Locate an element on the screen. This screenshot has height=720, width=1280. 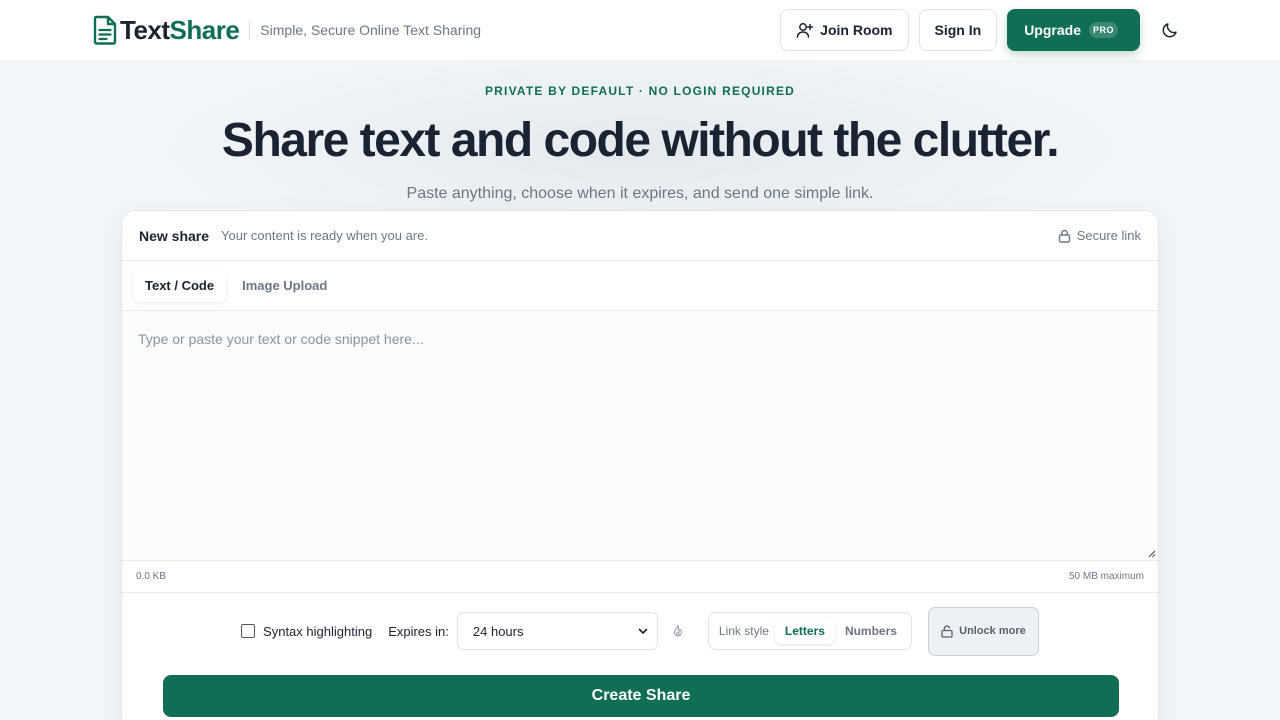
hero-eyebrow: PRIVATE BY DEFAULT · NO LOGIN REQUIRED is located at coordinates (640, 91).